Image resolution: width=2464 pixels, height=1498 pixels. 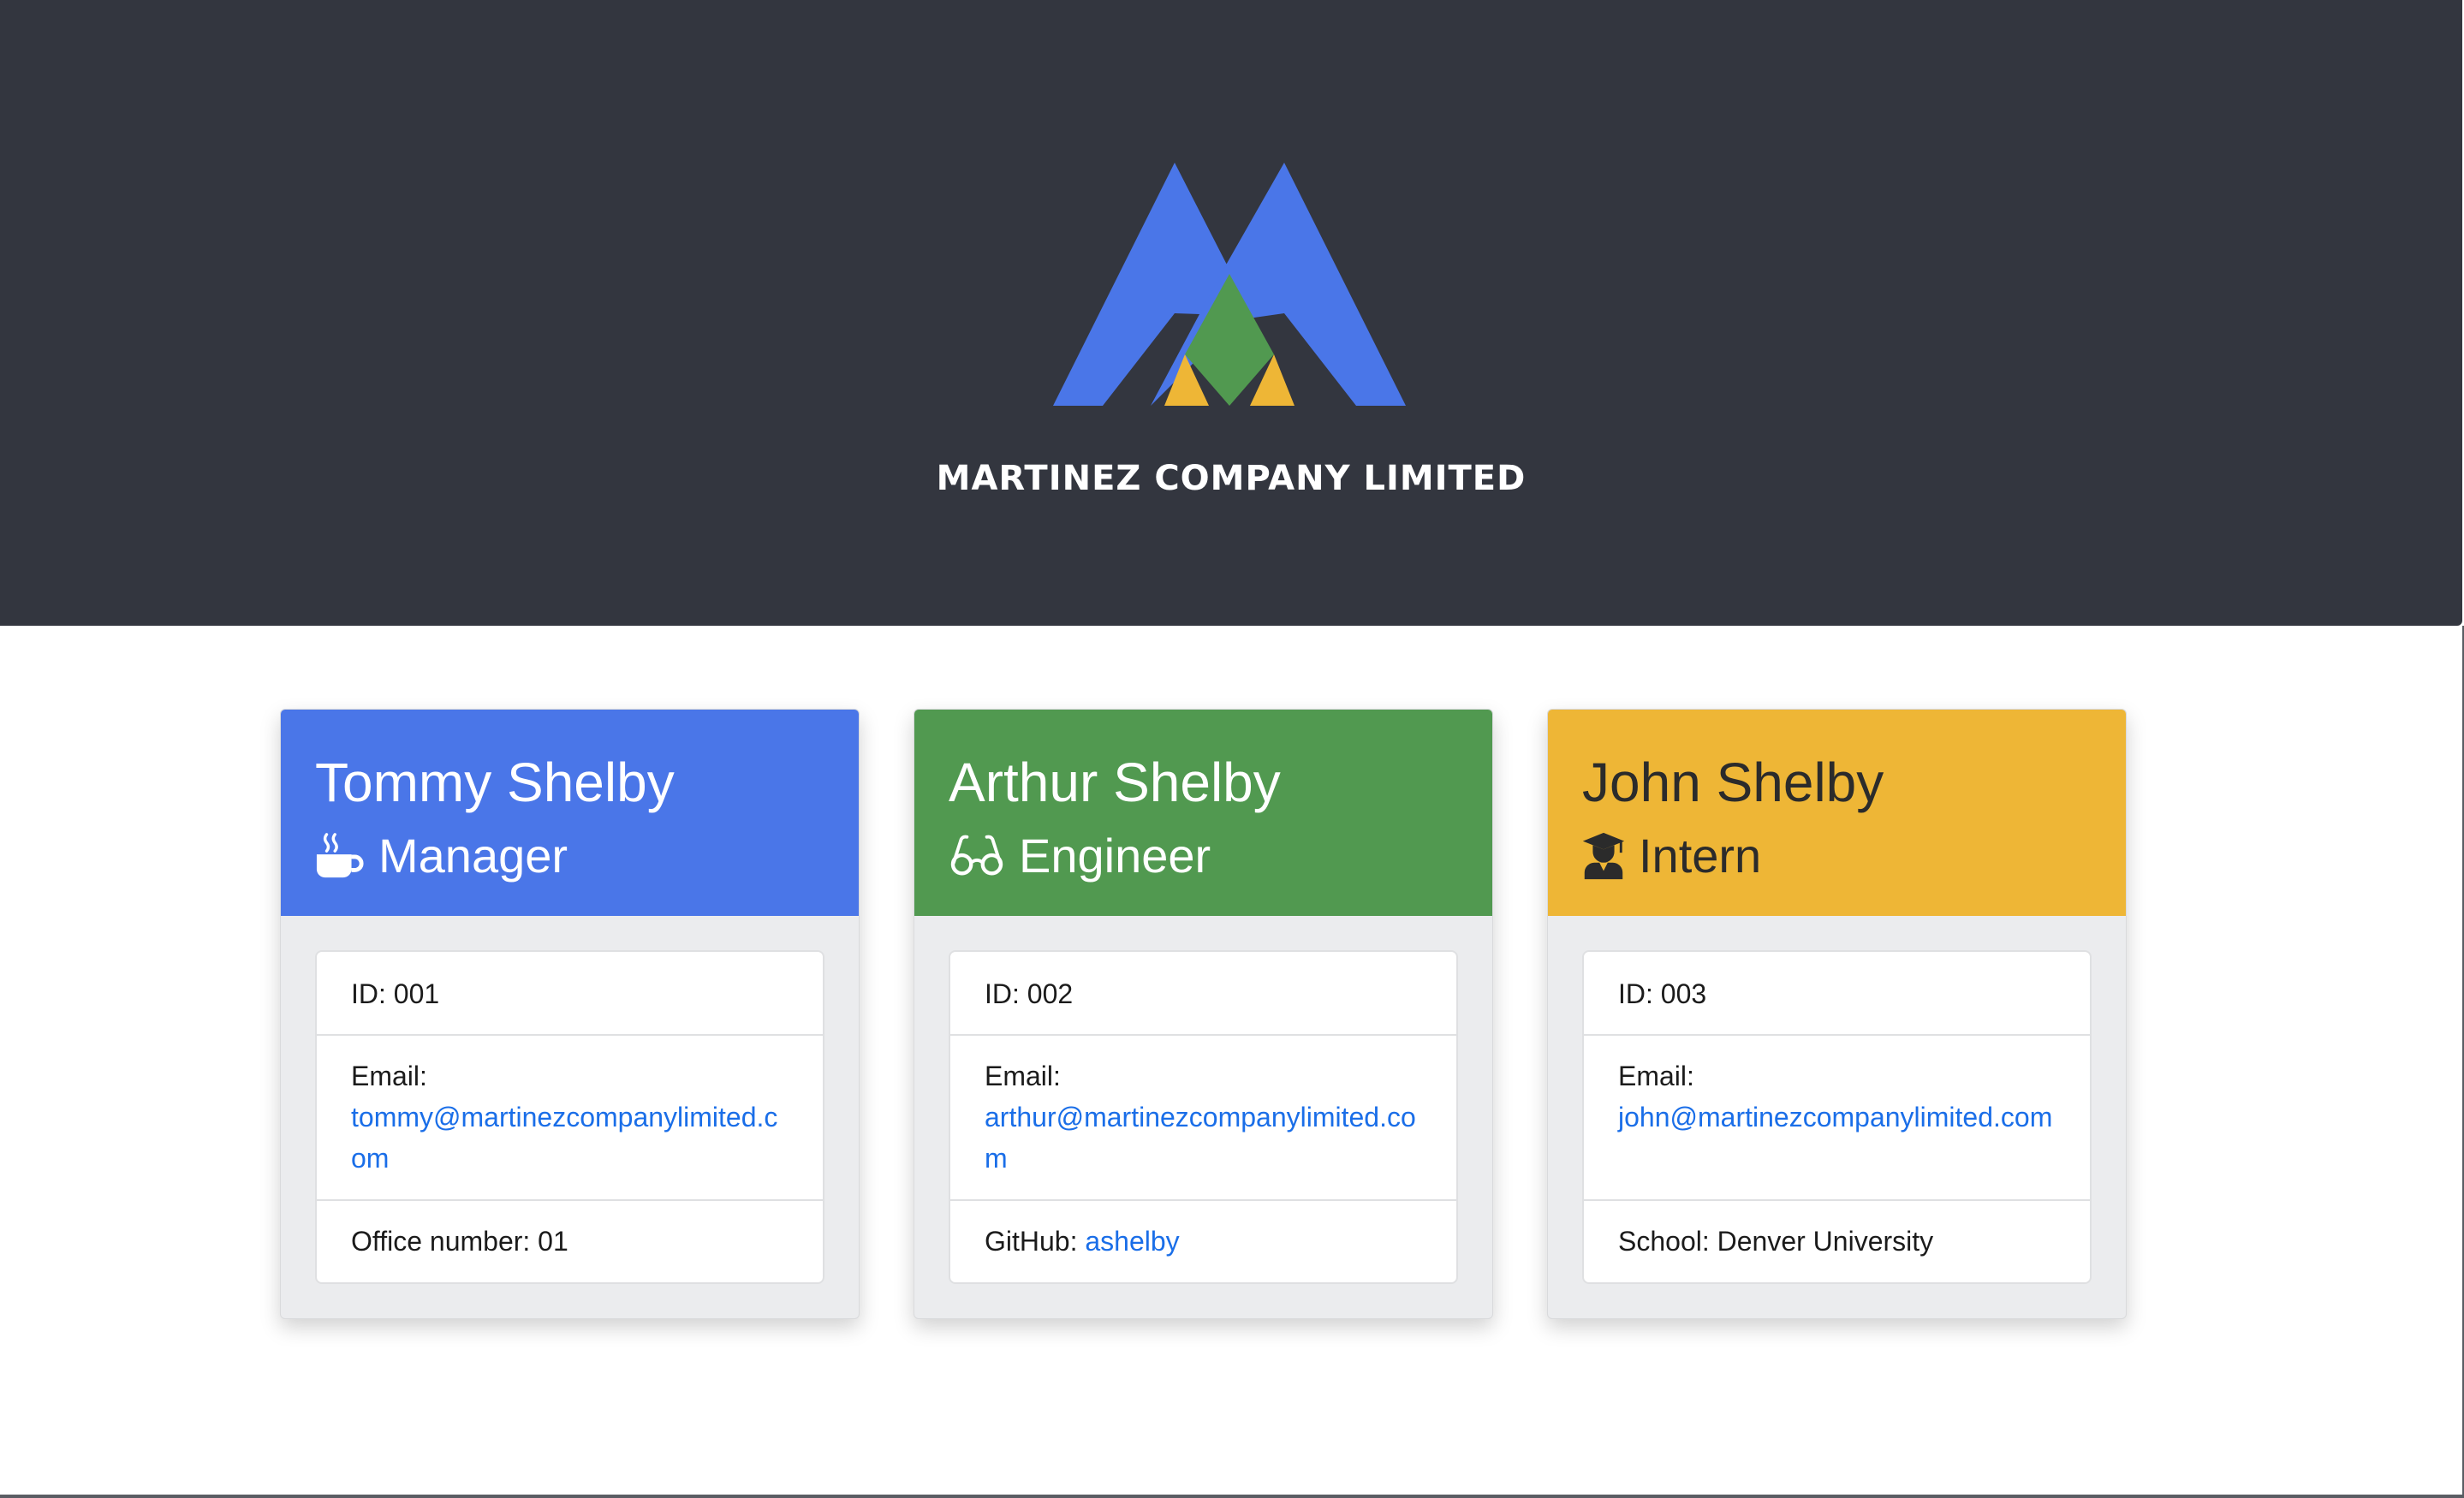 What do you see at coordinates (459, 1241) in the screenshot?
I see `office-number: Office number: 01` at bounding box center [459, 1241].